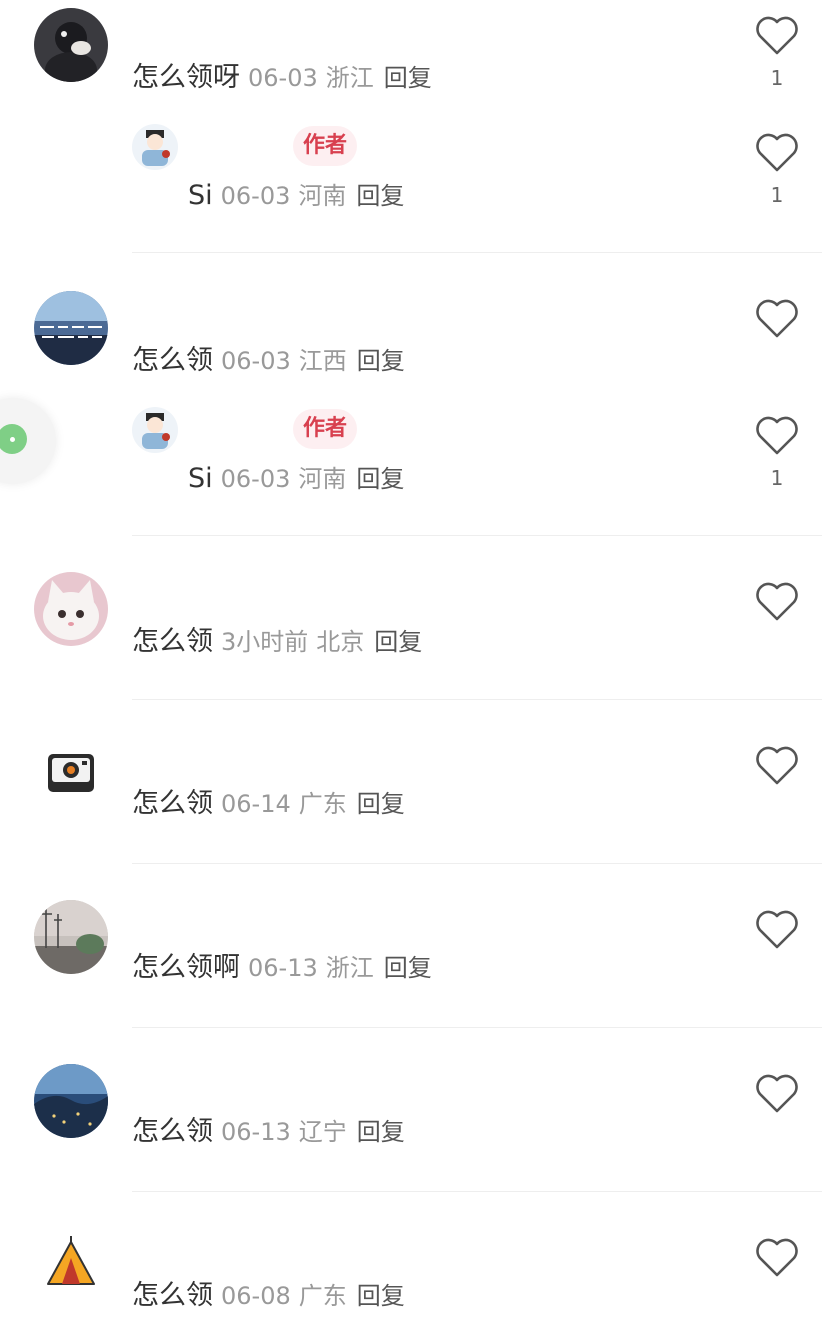  I want to click on comment-line: 怎么领 06-08 广东 回复, so click(268, 1296).